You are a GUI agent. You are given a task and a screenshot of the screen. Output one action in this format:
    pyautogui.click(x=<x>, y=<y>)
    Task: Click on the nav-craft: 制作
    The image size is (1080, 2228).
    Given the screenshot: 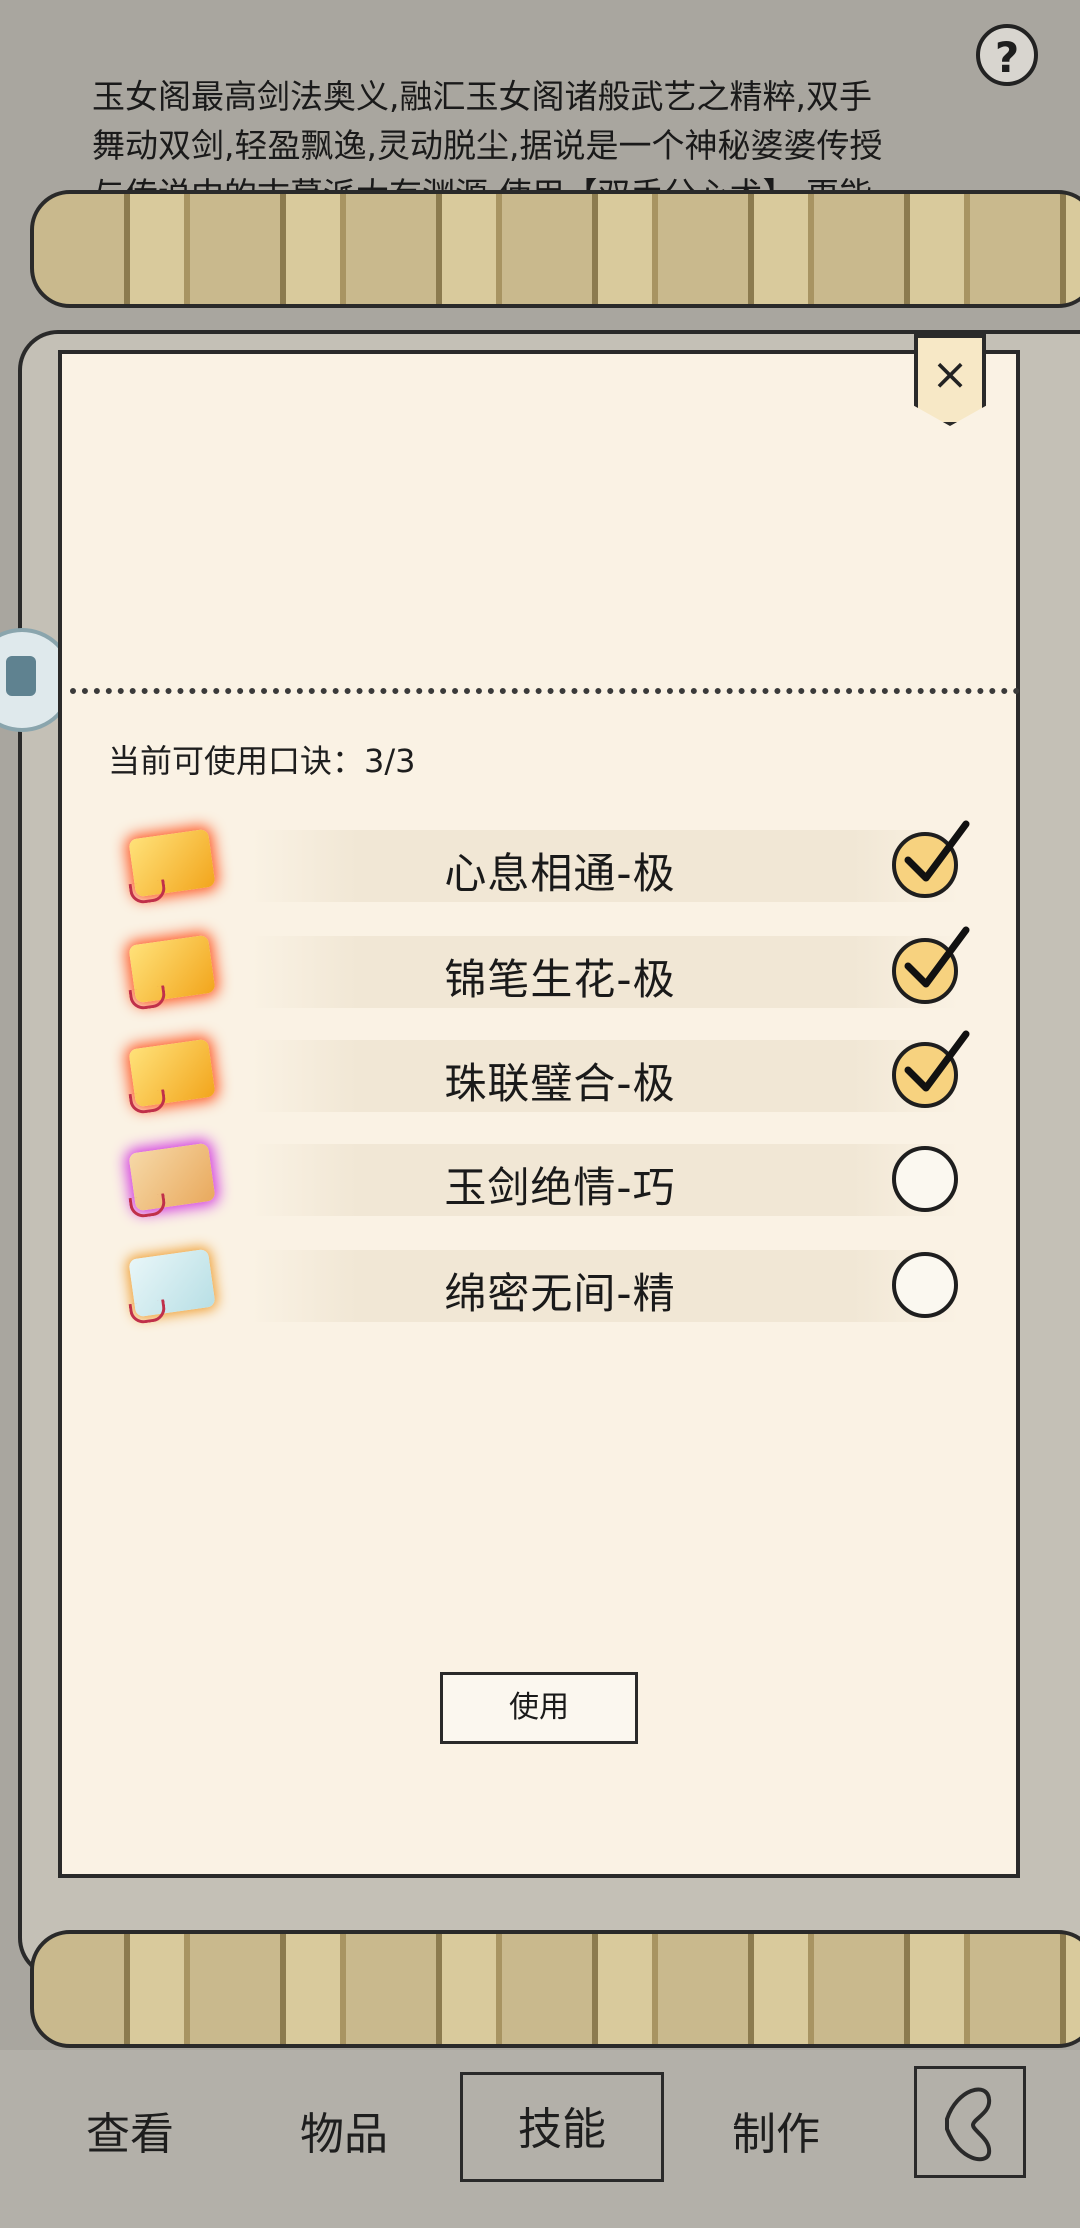 What is the action you would take?
    pyautogui.click(x=776, y=2130)
    